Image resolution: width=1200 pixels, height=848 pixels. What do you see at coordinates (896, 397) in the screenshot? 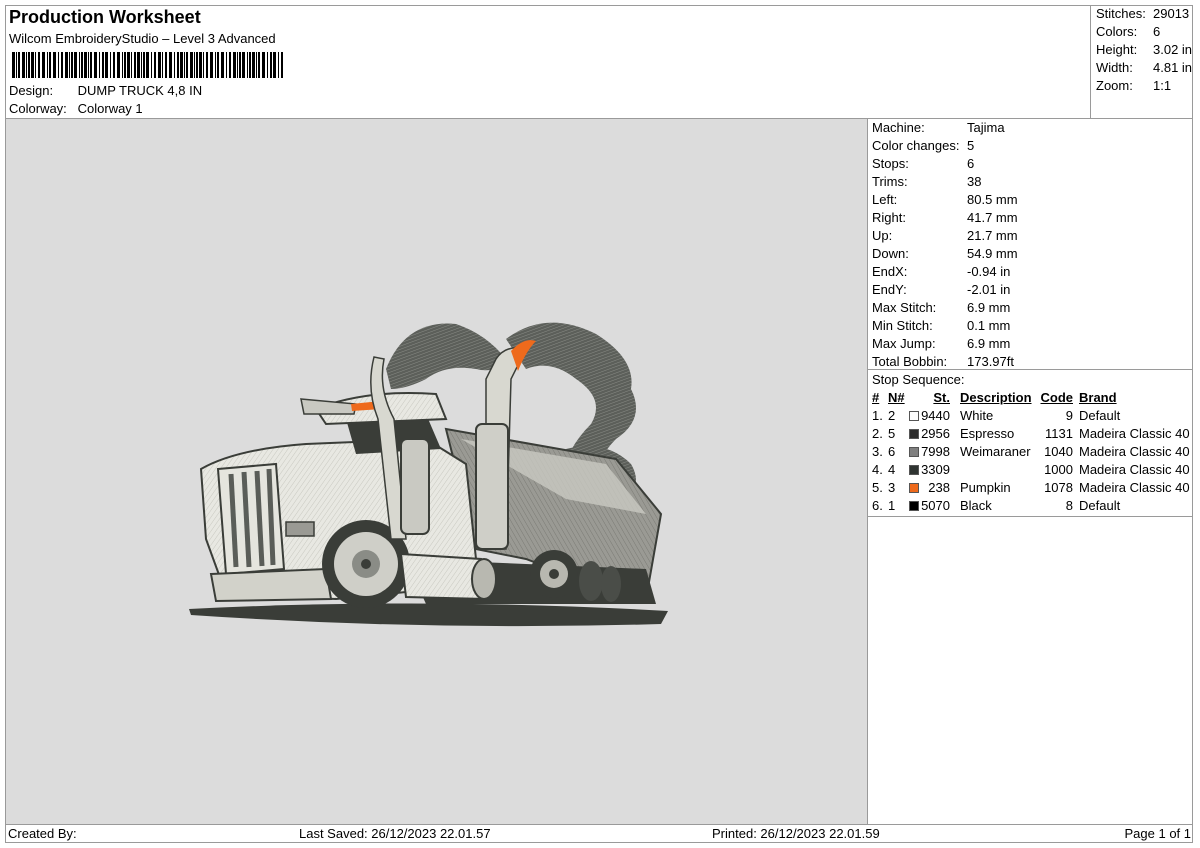
I see `col-header-needle: N#` at bounding box center [896, 397].